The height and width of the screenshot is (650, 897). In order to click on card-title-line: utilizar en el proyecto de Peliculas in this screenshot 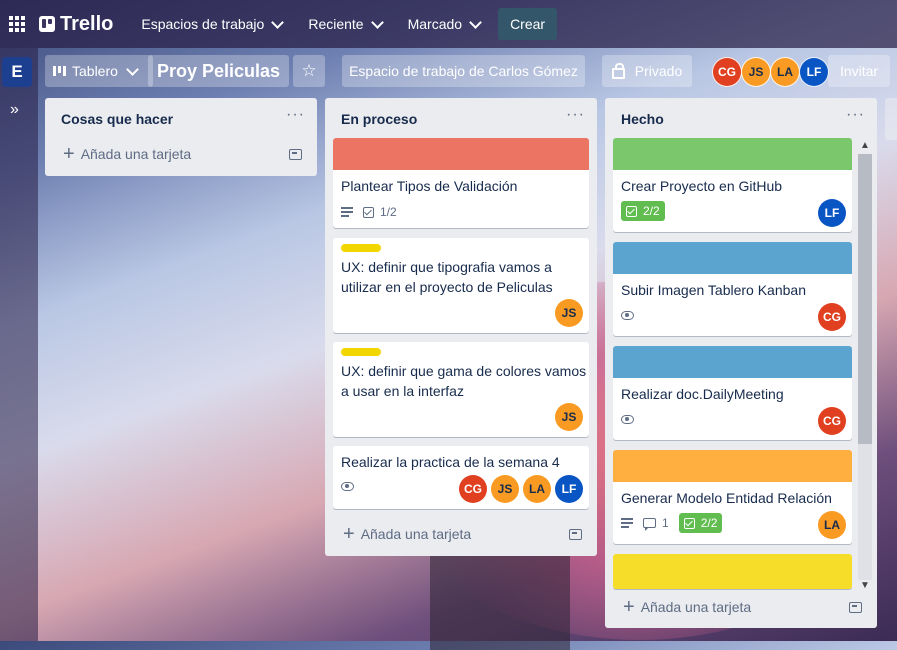, I will do `click(447, 287)`.